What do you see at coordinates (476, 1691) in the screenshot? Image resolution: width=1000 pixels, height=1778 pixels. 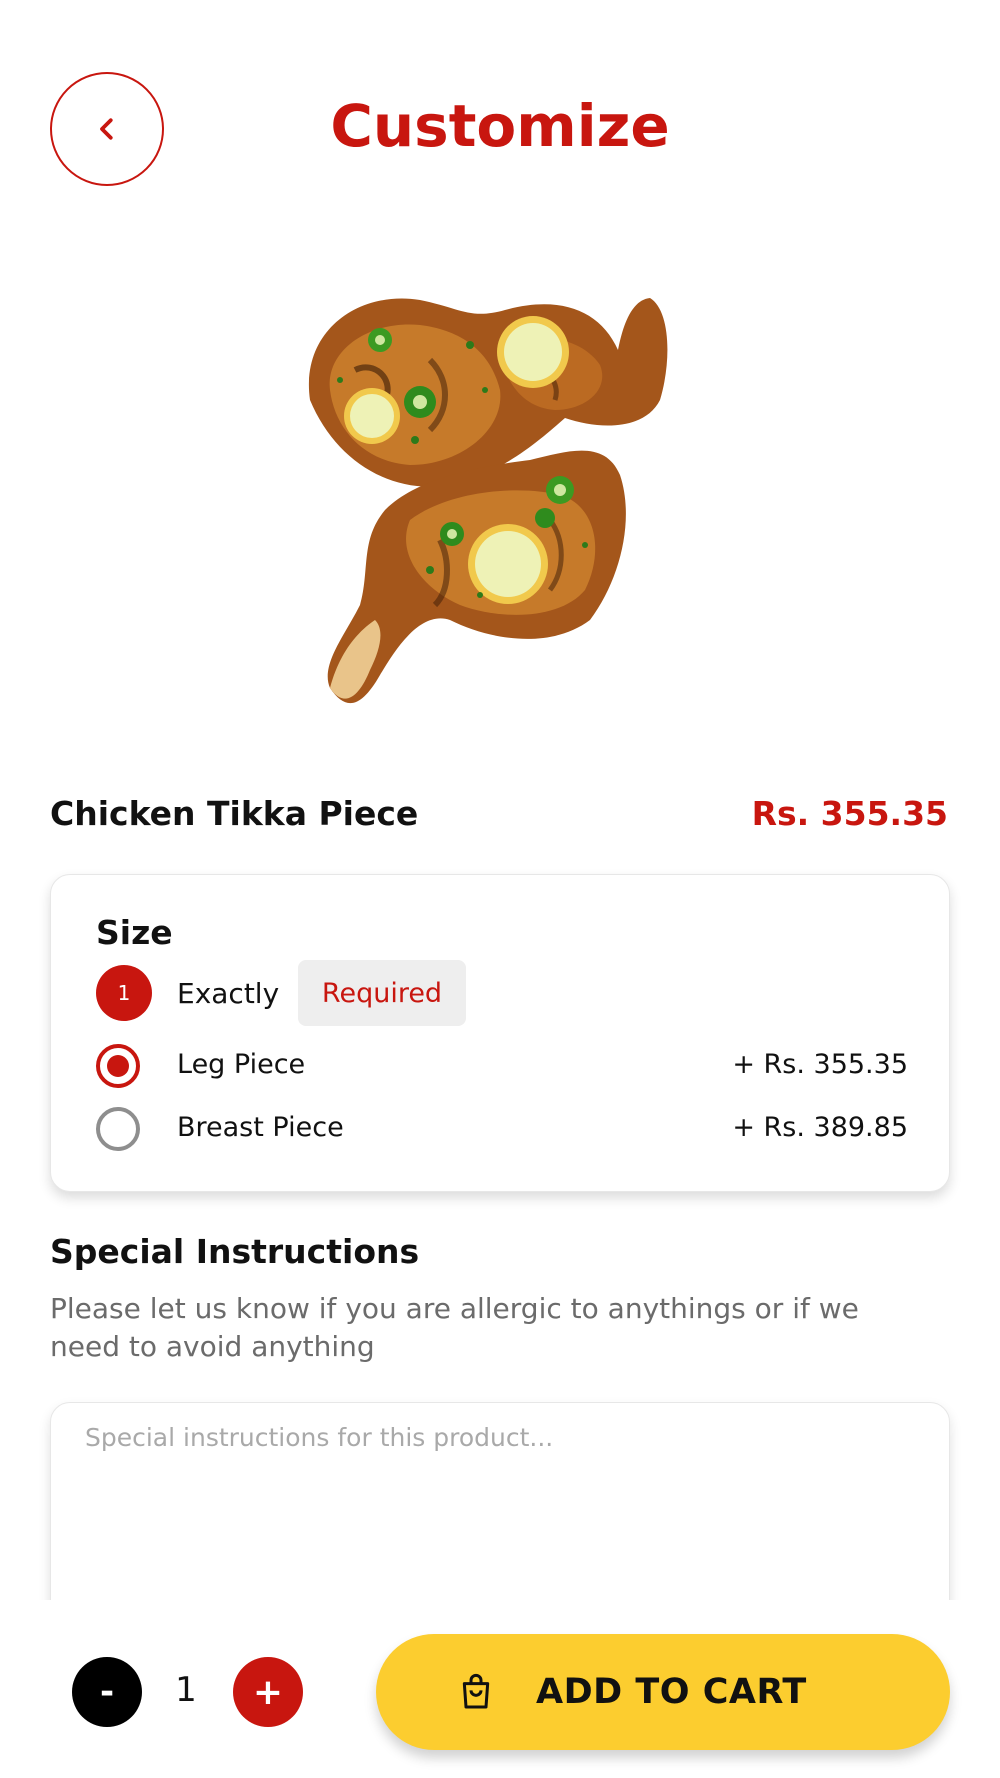 I see `shopping-bag-icon` at bounding box center [476, 1691].